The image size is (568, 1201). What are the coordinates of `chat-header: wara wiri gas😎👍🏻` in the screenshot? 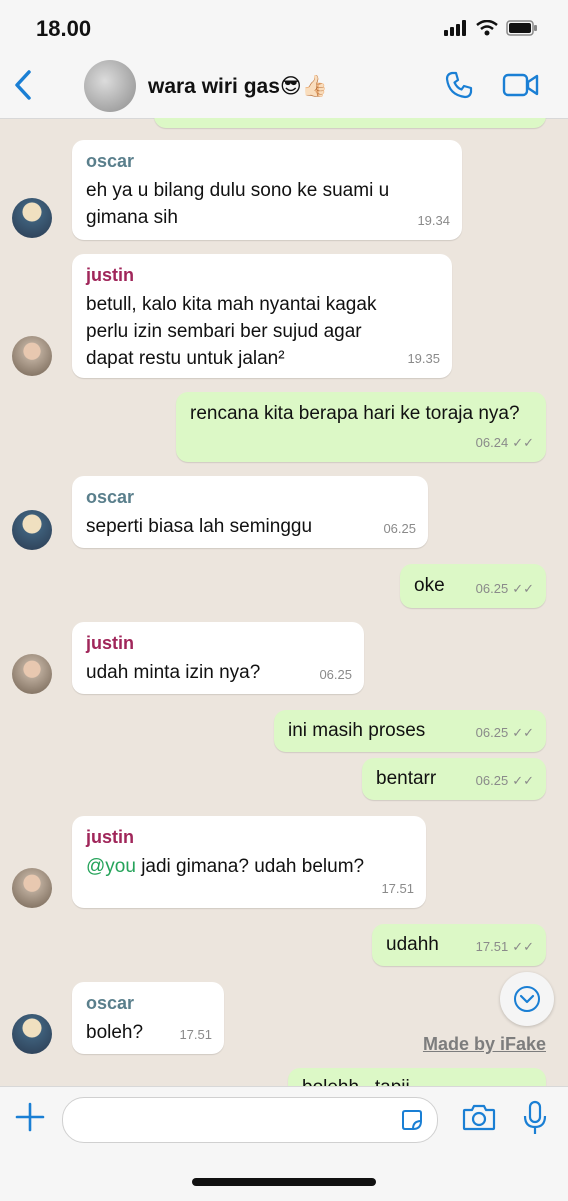 It's located at (284, 87).